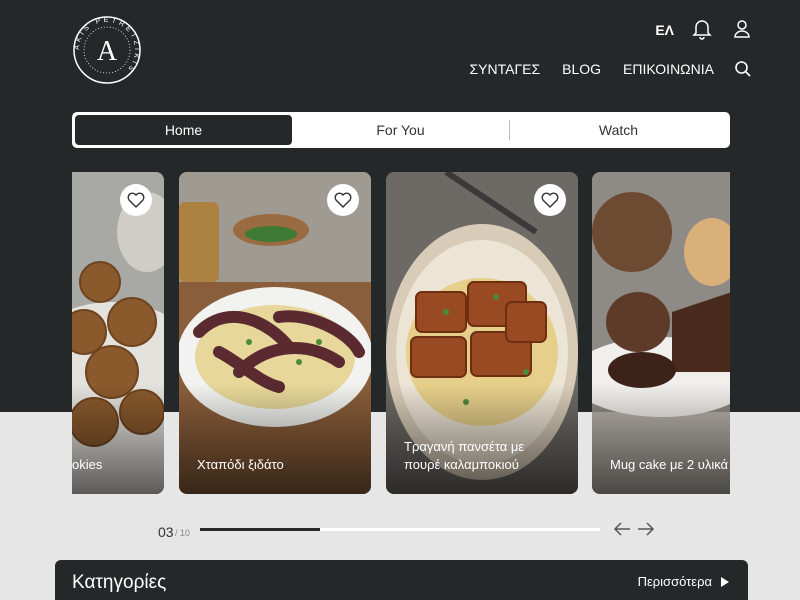 This screenshot has height=600, width=800. What do you see at coordinates (87, 464) in the screenshot?
I see `recipe-title: okies` at bounding box center [87, 464].